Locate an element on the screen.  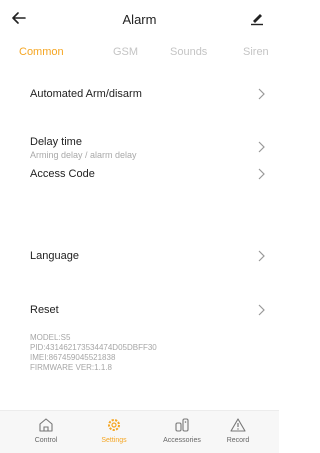
tab-siren: Siren is located at coordinates (256, 52).